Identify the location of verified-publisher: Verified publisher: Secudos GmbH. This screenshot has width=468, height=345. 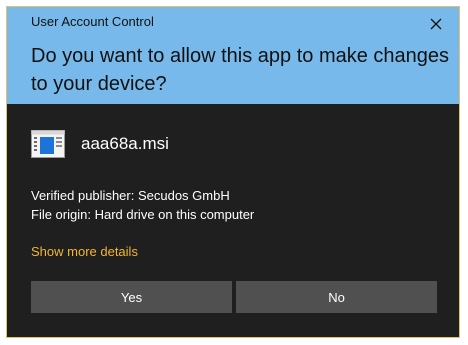
(130, 195).